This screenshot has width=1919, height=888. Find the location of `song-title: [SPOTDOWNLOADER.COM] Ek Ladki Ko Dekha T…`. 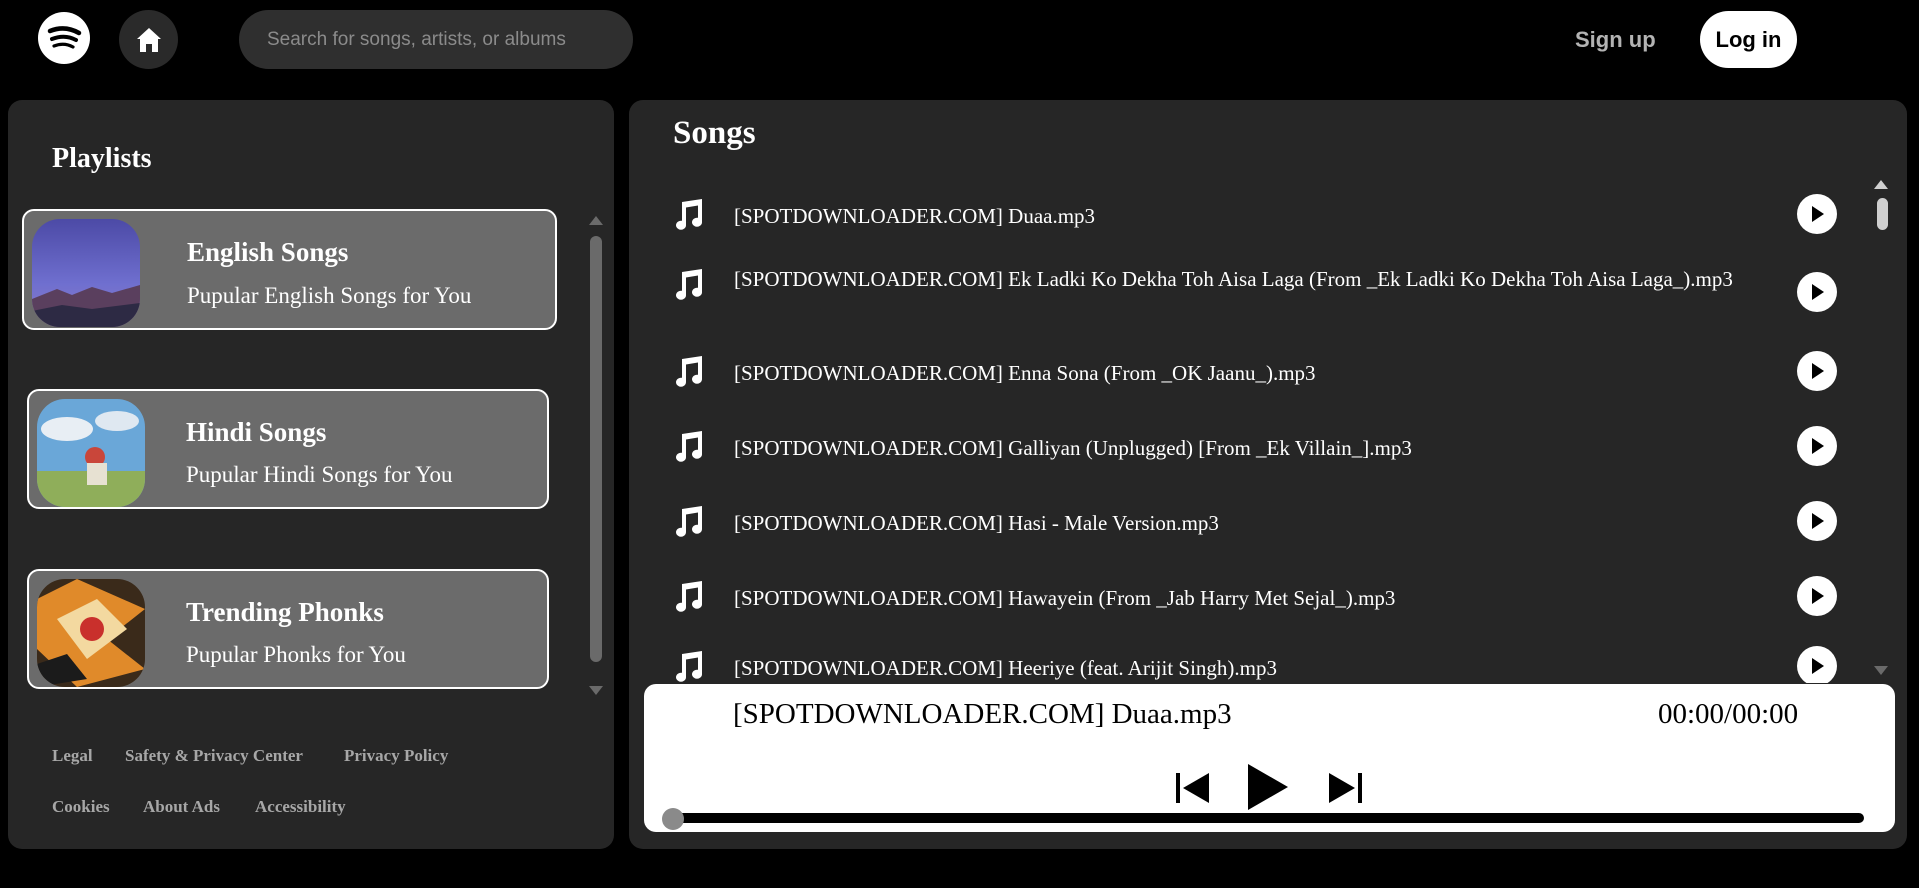

song-title: [SPOTDOWNLOADER.COM] Ek Ladki Ko Dekha T… is located at coordinates (1233, 279).